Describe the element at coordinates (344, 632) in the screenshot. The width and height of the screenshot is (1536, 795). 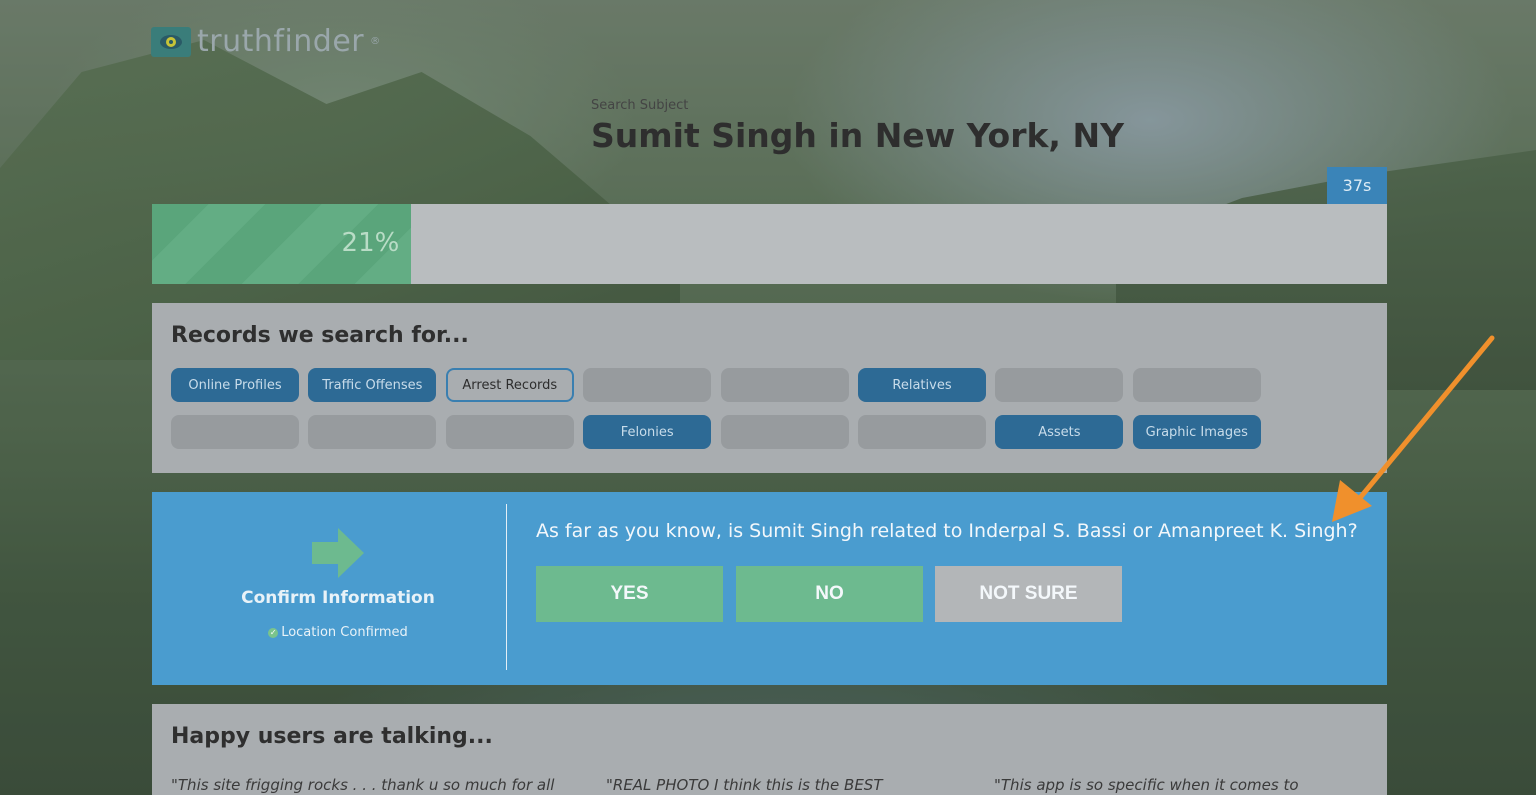
I see `location-status-label: Location Confirmed` at that location.